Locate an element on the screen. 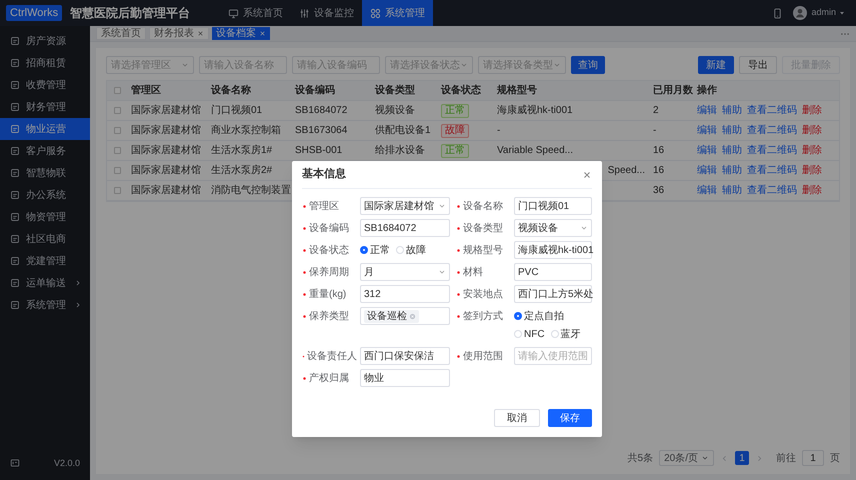 The image size is (856, 480). caret-icon is located at coordinates (842, 13).